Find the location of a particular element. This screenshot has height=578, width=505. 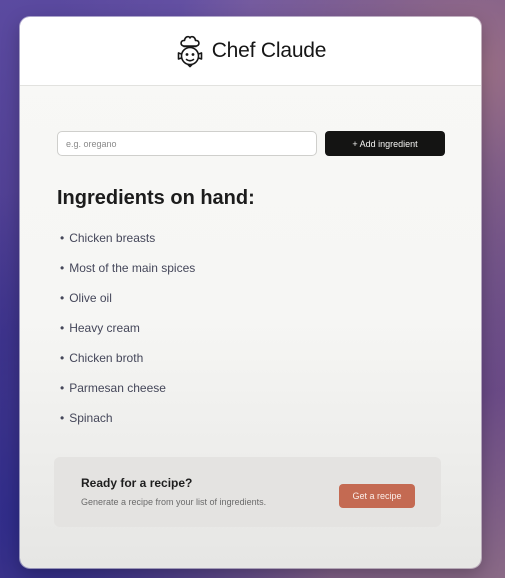

chef-face-icon is located at coordinates (190, 51).